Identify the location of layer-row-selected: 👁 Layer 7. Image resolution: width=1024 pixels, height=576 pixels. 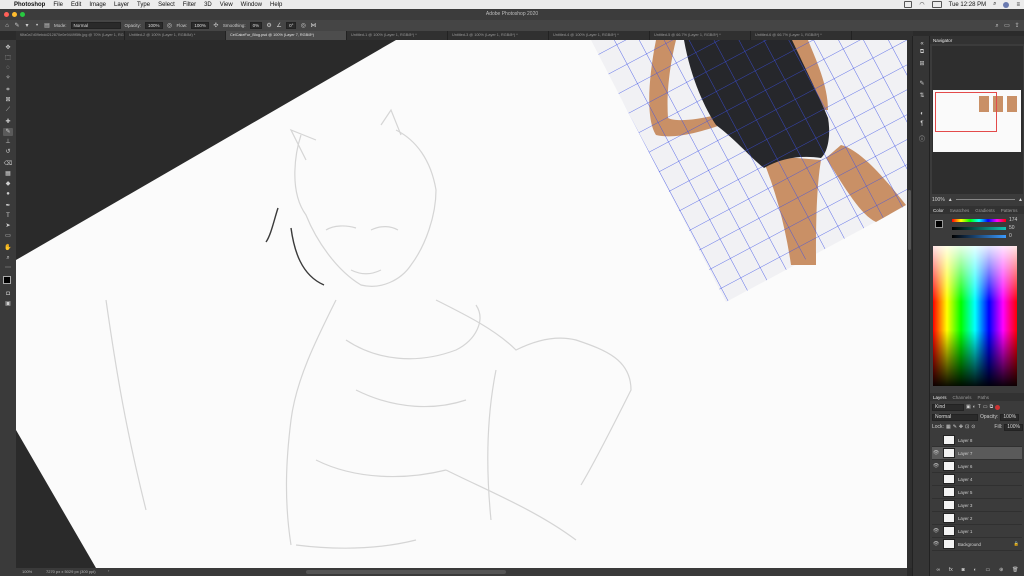
(977, 453).